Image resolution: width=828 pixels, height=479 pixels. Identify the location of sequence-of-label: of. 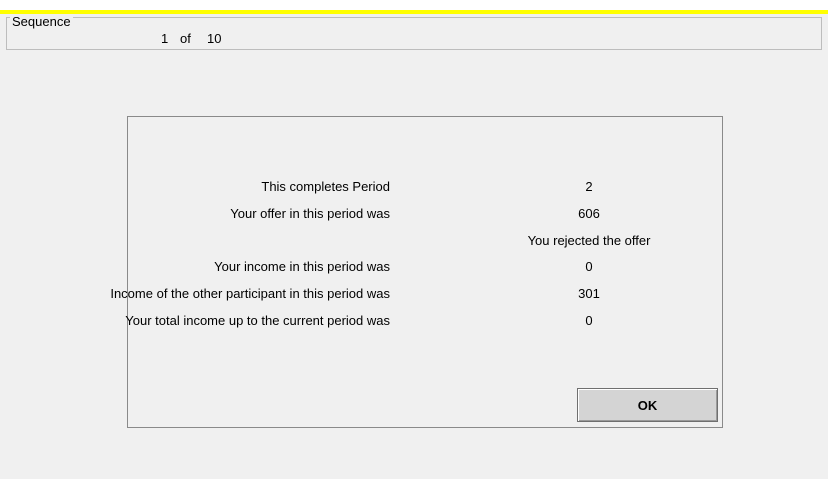
(185, 38).